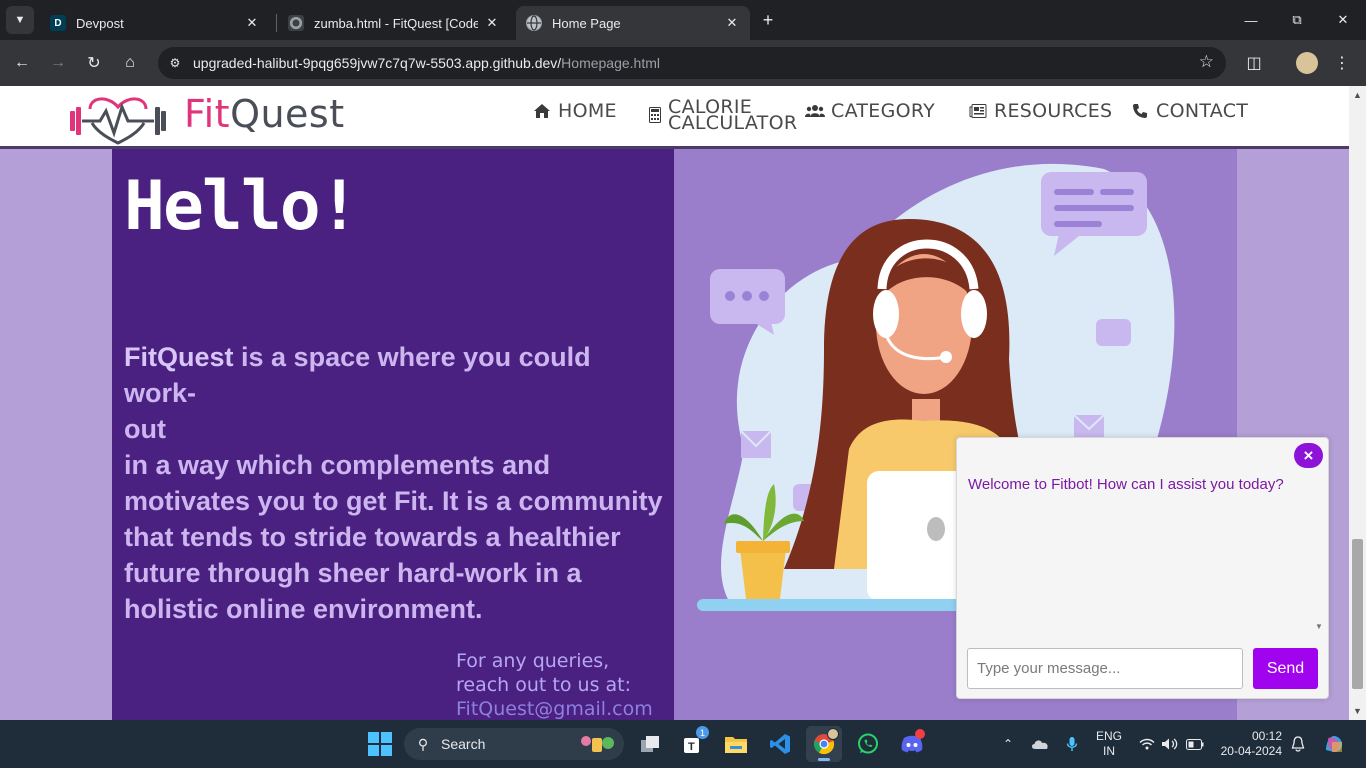 This screenshot has height=768, width=1366. What do you see at coordinates (655, 115) in the screenshot?
I see `calculator-icon` at bounding box center [655, 115].